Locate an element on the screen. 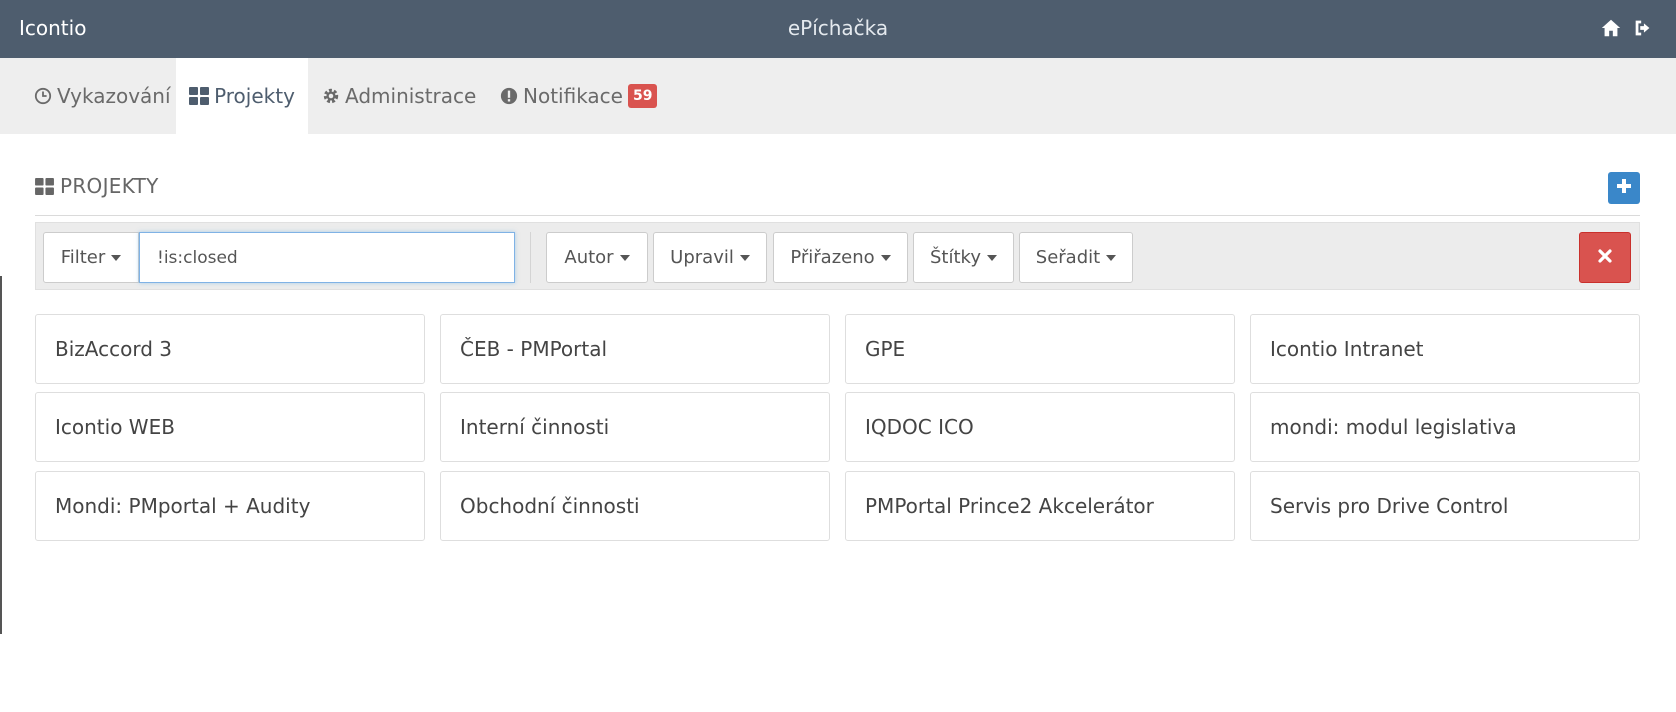  tab-administrace: Administrace is located at coordinates (399, 96).